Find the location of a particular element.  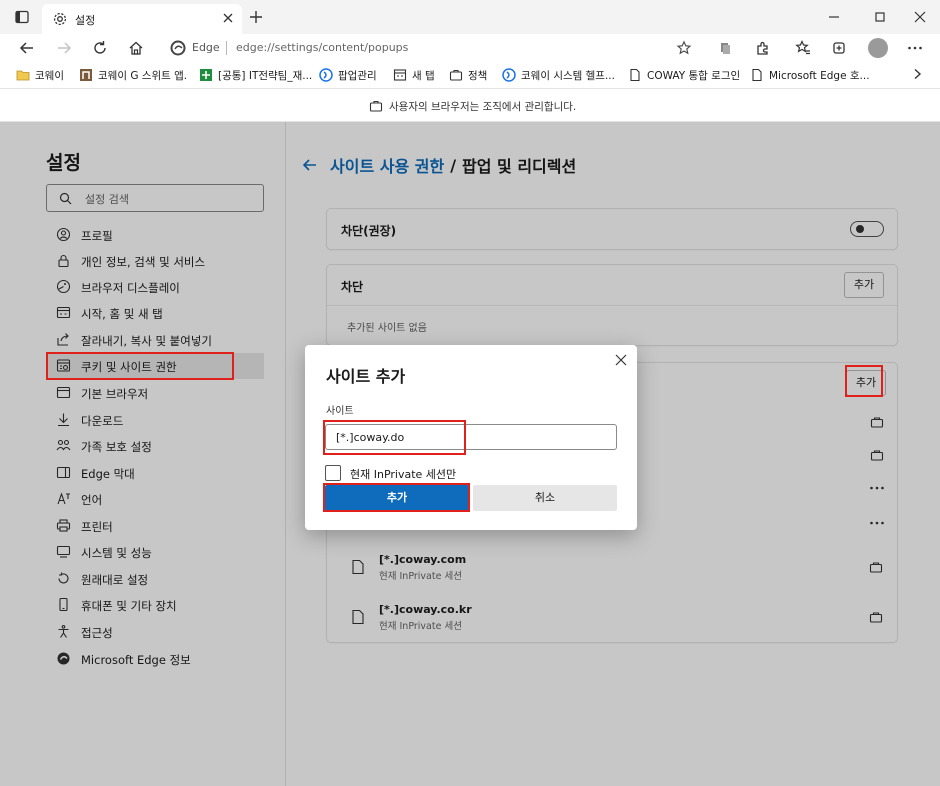

favorite-item: 코웨이 is located at coordinates (40, 75).